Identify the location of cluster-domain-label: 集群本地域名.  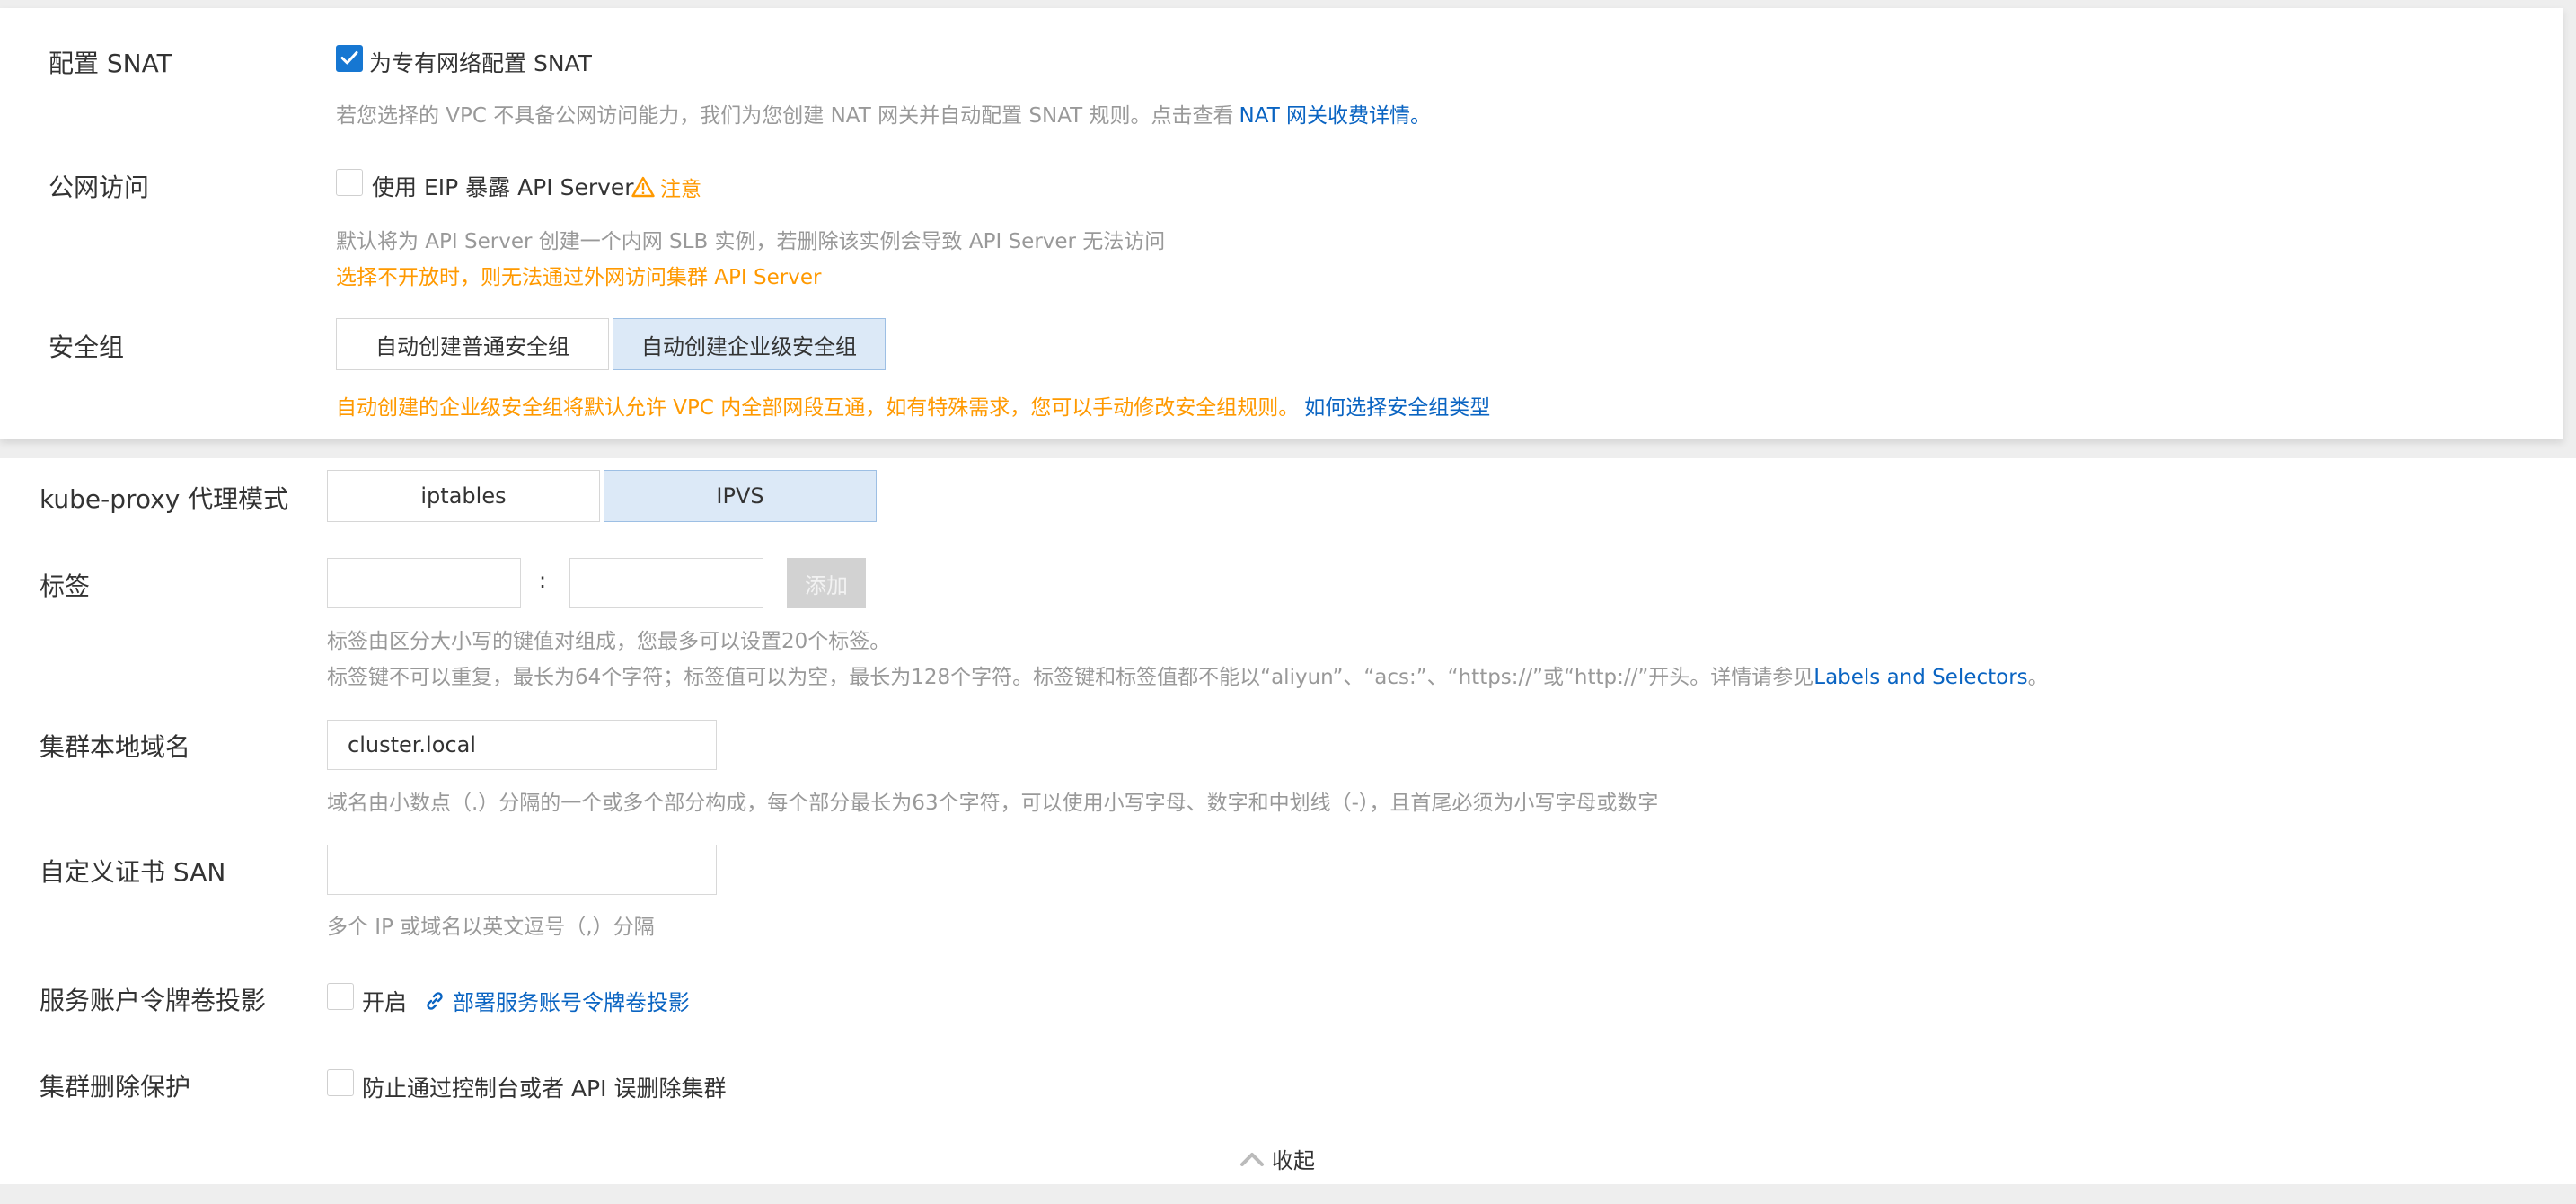
(115, 747).